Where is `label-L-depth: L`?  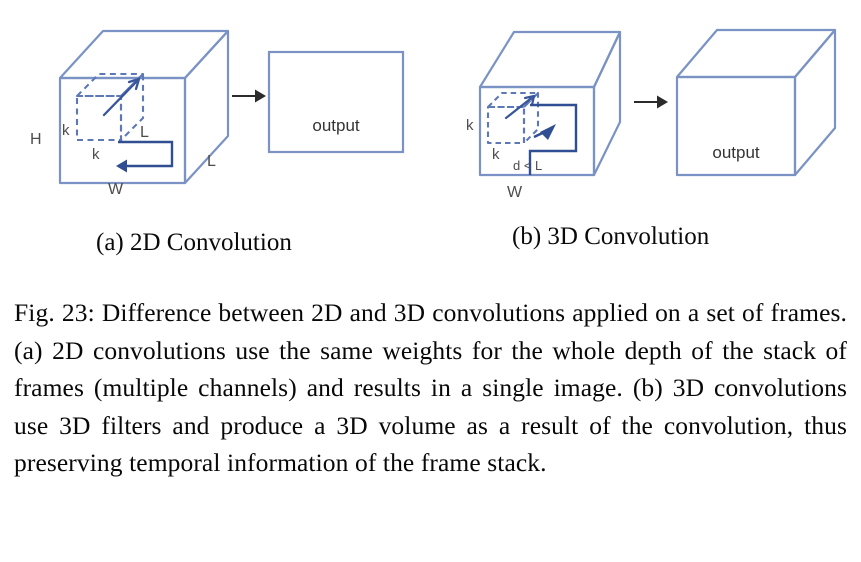 label-L-depth: L is located at coordinates (211, 161).